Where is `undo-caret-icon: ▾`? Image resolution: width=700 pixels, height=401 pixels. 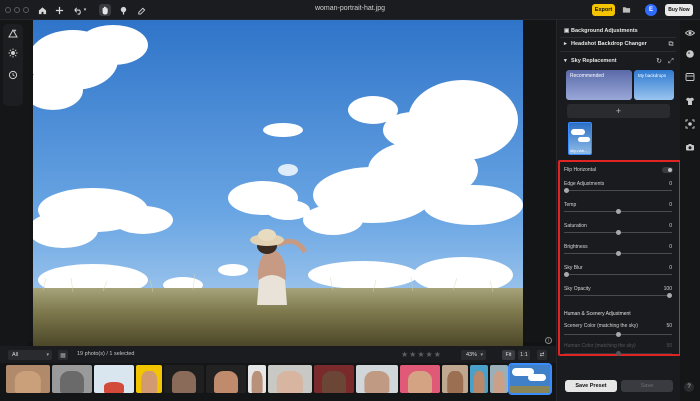
undo-caret-icon: ▾ is located at coordinates (85, 10).